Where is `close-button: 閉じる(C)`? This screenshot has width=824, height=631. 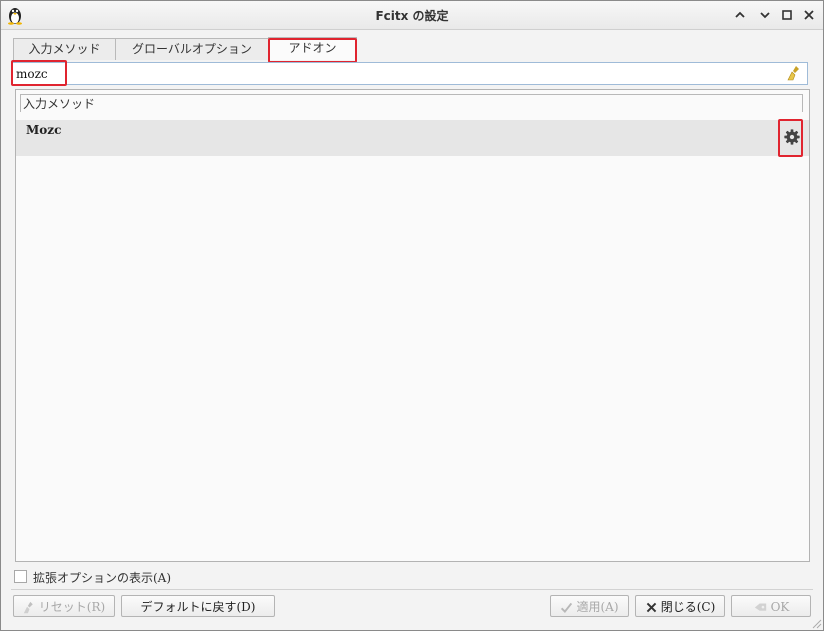
close-button: 閉じる(C) is located at coordinates (680, 606).